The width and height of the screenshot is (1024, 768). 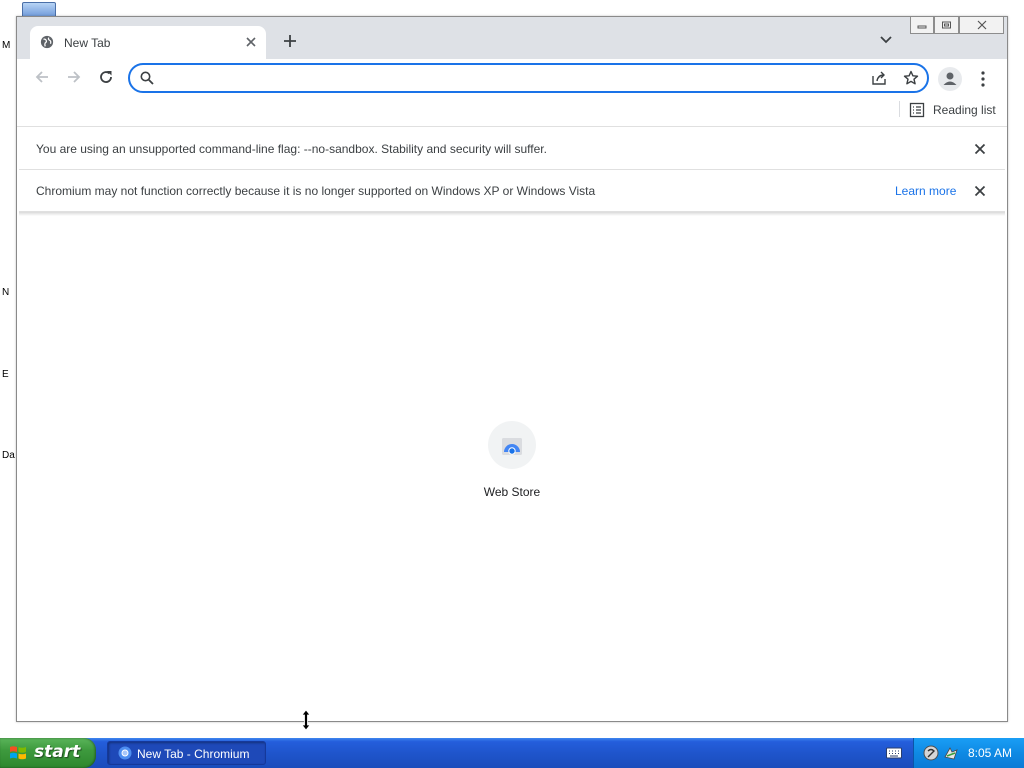 I want to click on avatar-icon, so click(x=950, y=78).